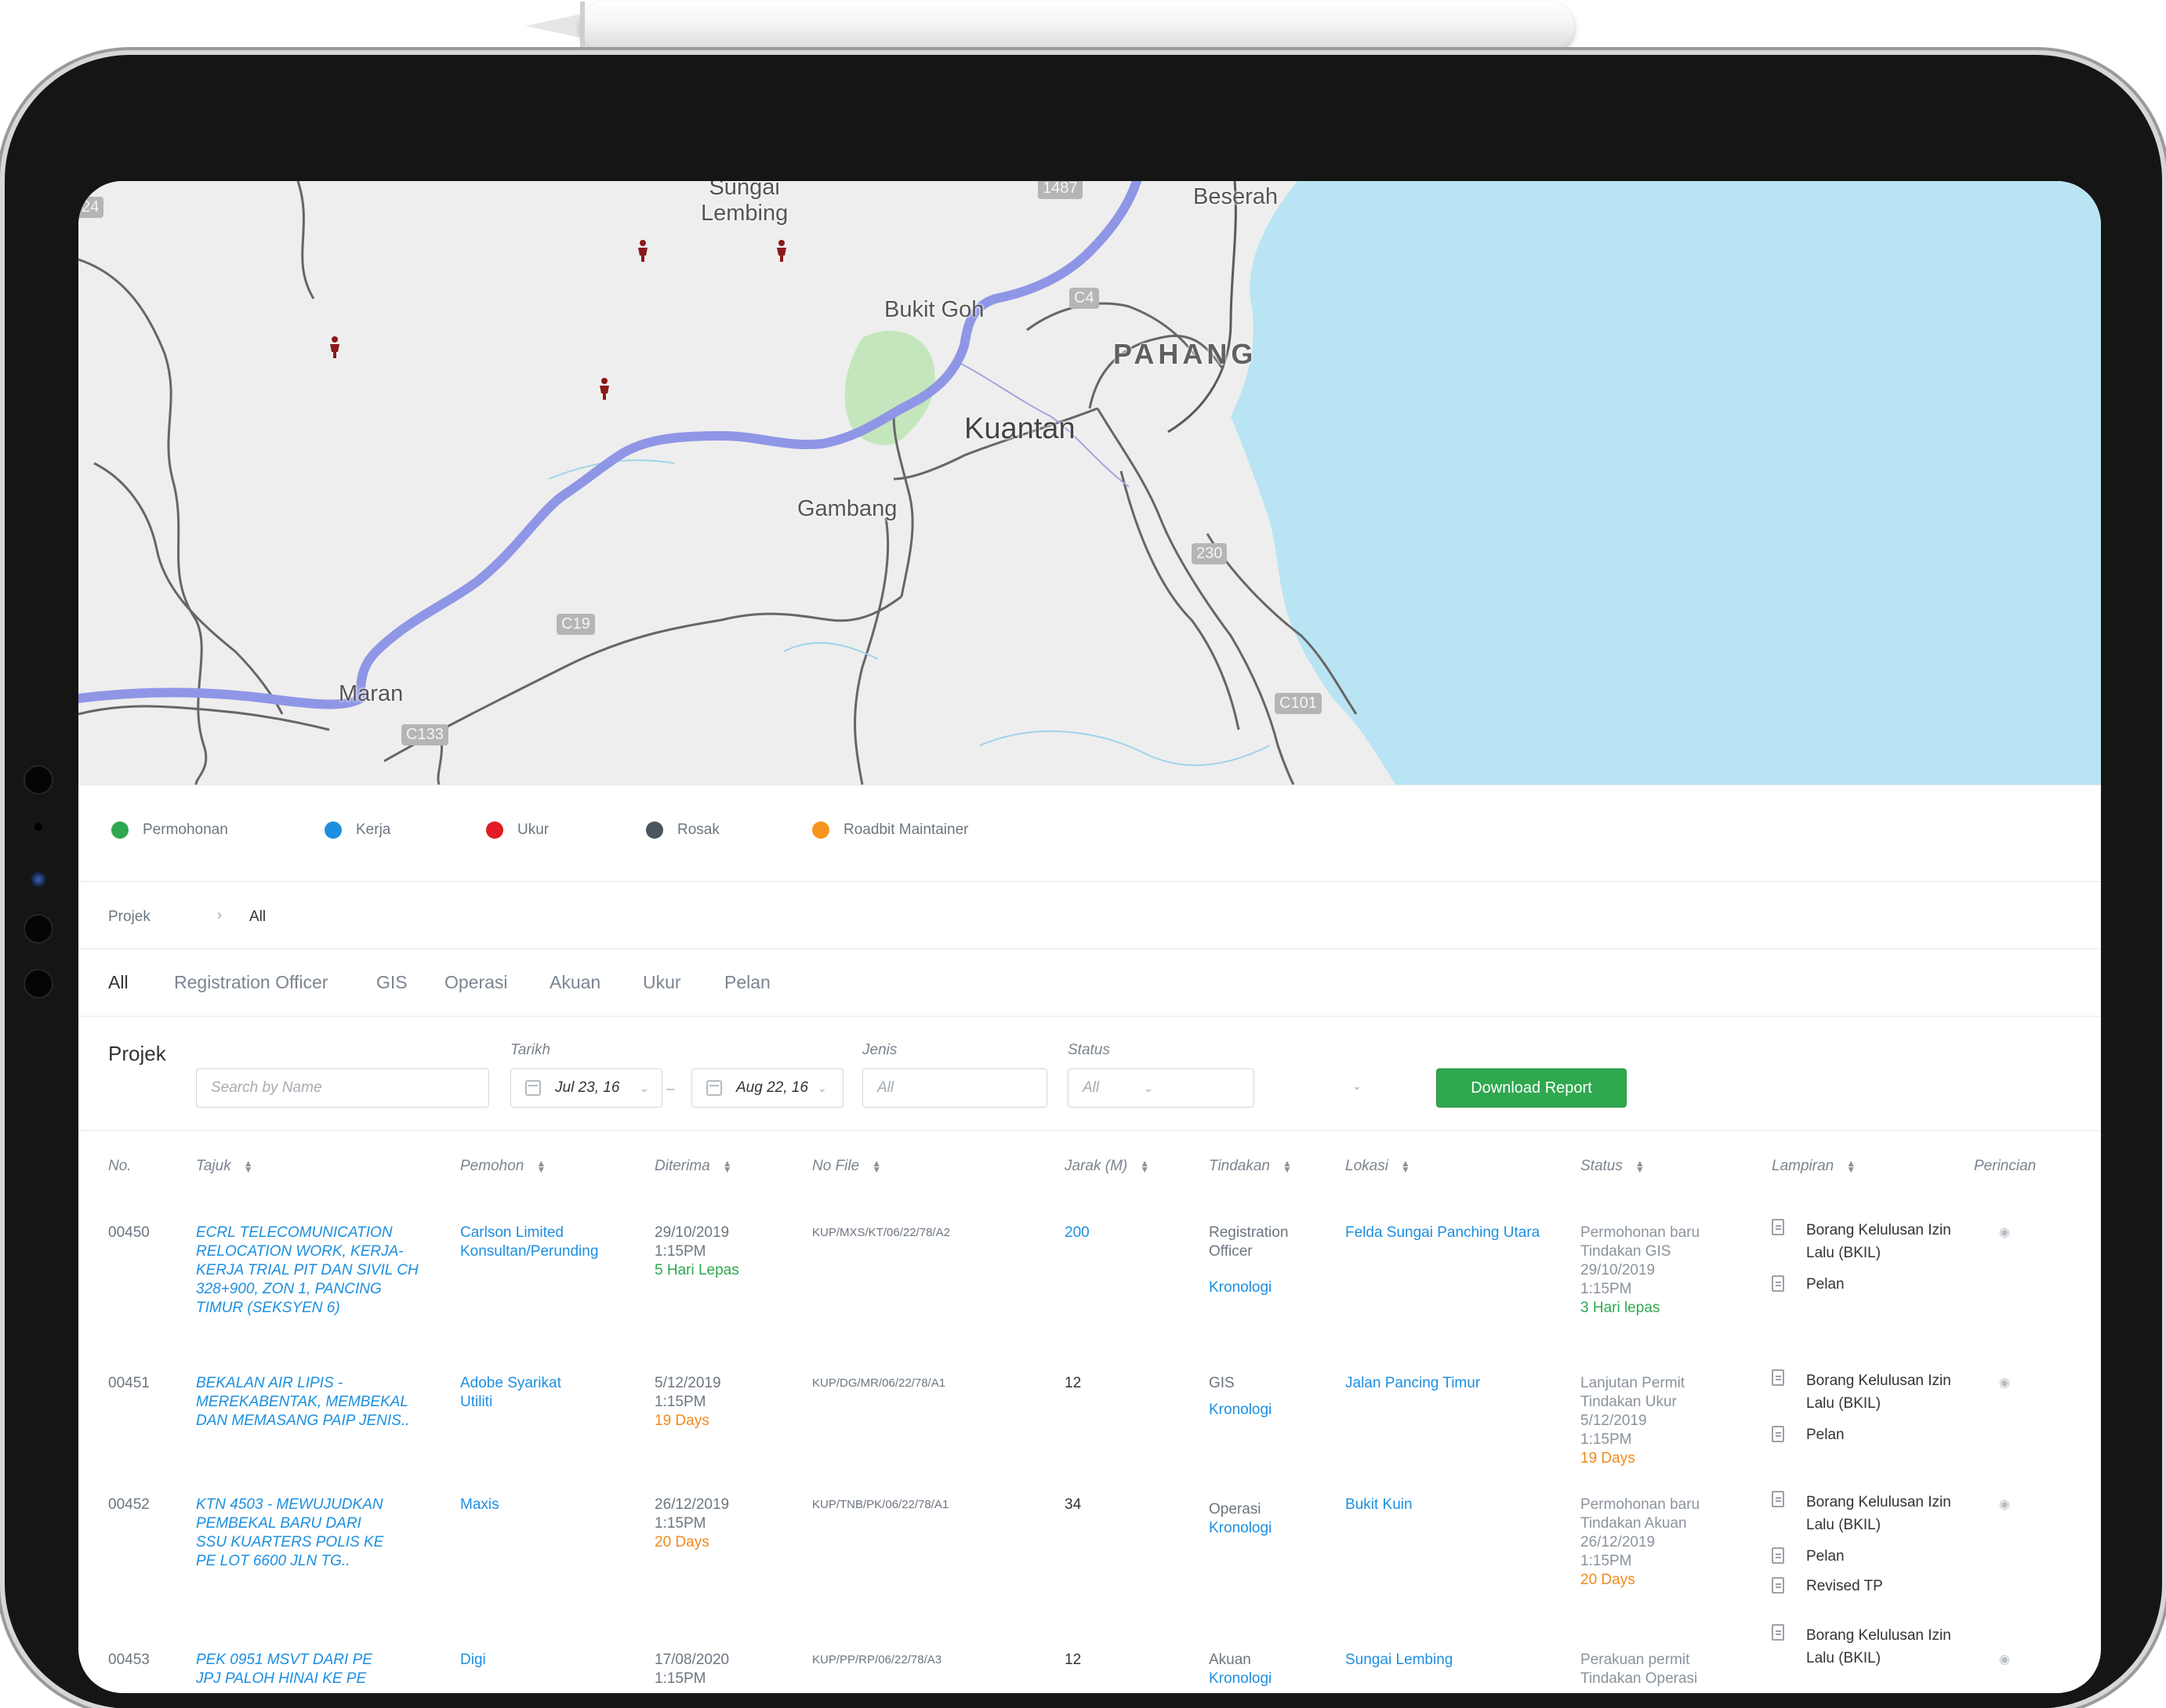  I want to click on row-jarak: 12, so click(1073, 1383).